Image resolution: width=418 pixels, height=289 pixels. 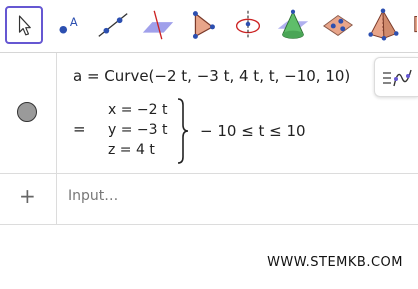 I want to click on cone-icon, so click(x=293, y=24).